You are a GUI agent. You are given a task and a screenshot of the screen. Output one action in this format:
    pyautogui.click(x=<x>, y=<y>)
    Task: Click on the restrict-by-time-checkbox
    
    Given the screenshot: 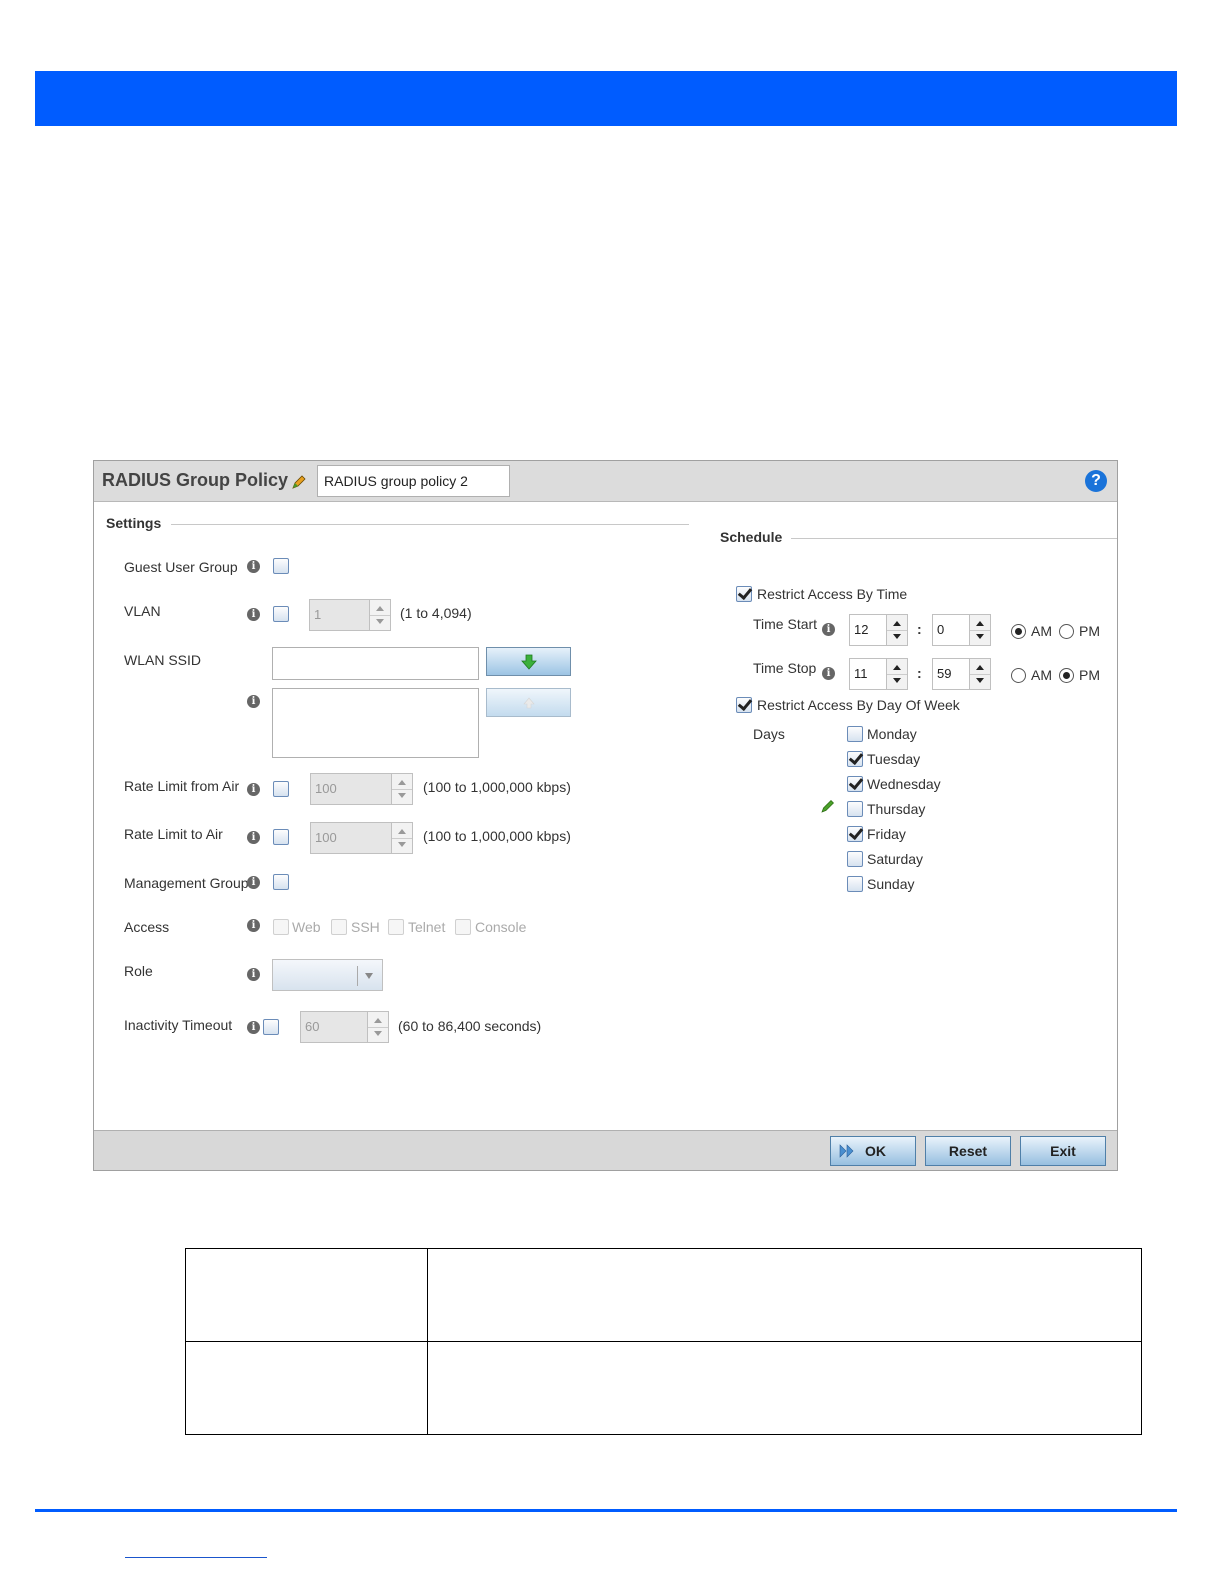 What is the action you would take?
    pyautogui.click(x=744, y=594)
    